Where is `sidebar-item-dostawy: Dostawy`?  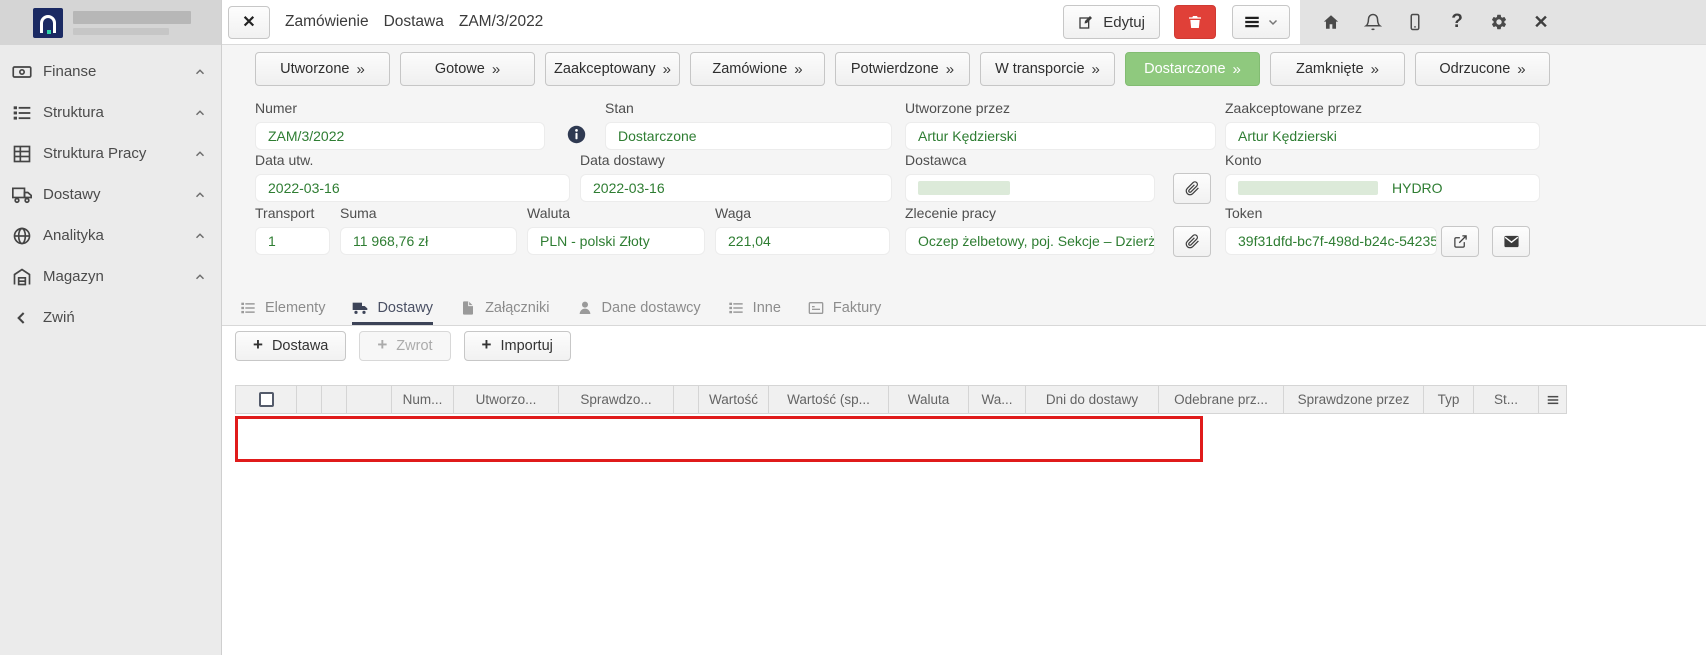 sidebar-item-dostawy: Dostawy is located at coordinates (110, 194).